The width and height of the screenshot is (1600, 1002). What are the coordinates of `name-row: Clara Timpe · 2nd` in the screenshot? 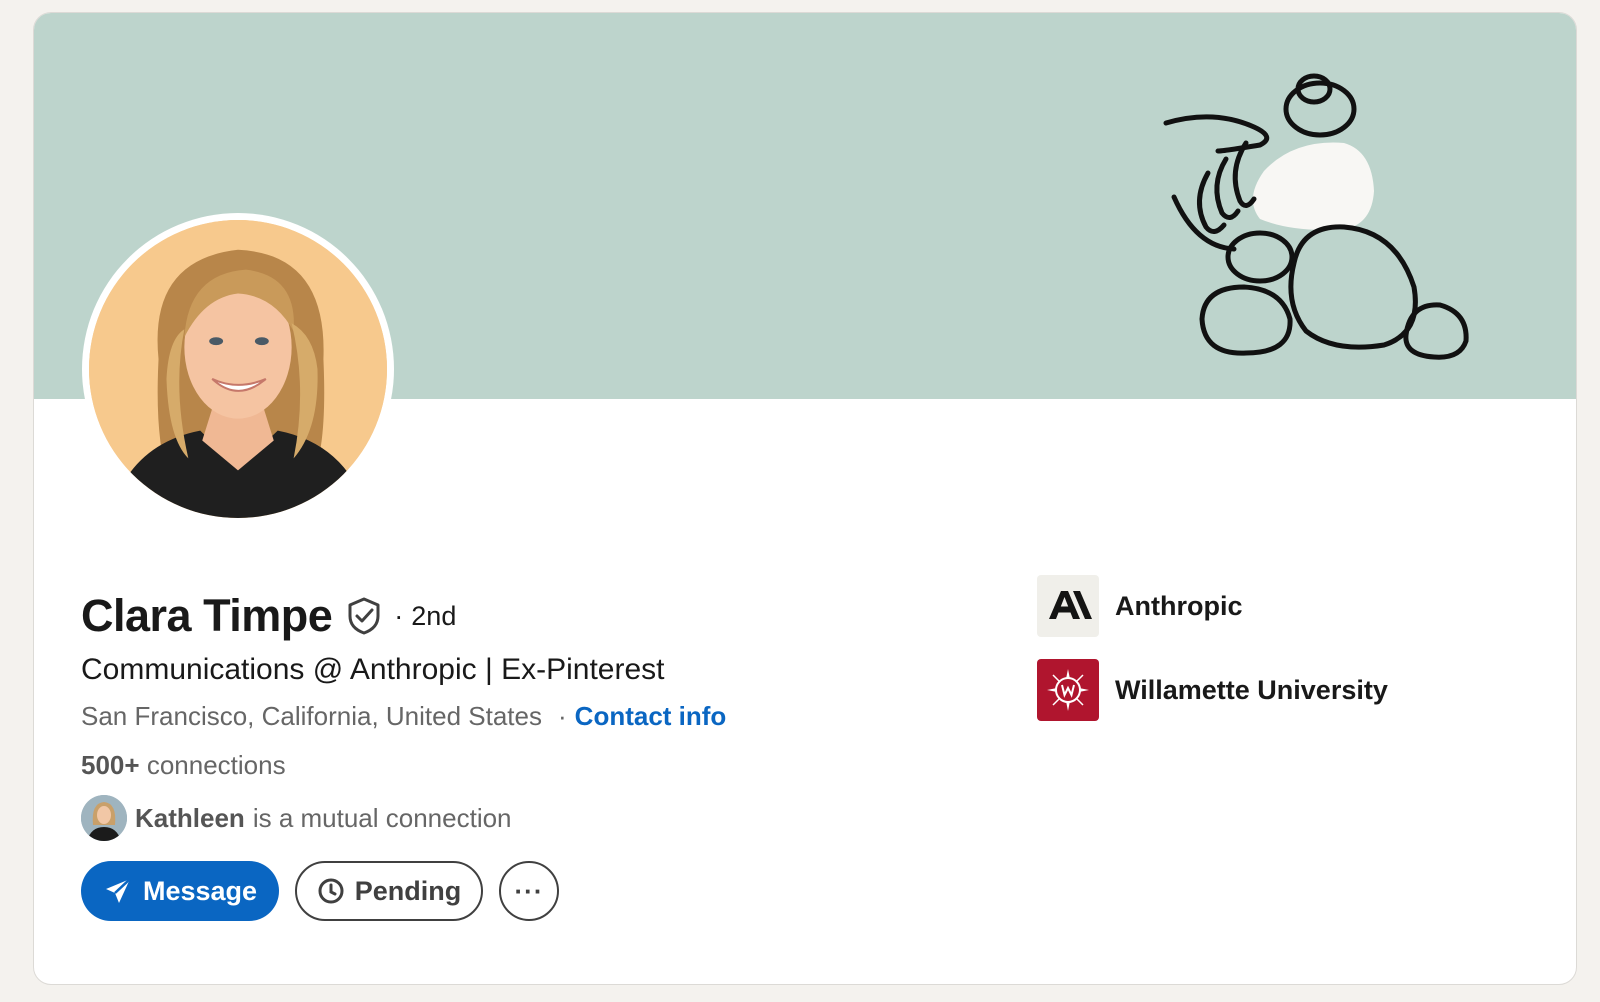 It's located at (268, 616).